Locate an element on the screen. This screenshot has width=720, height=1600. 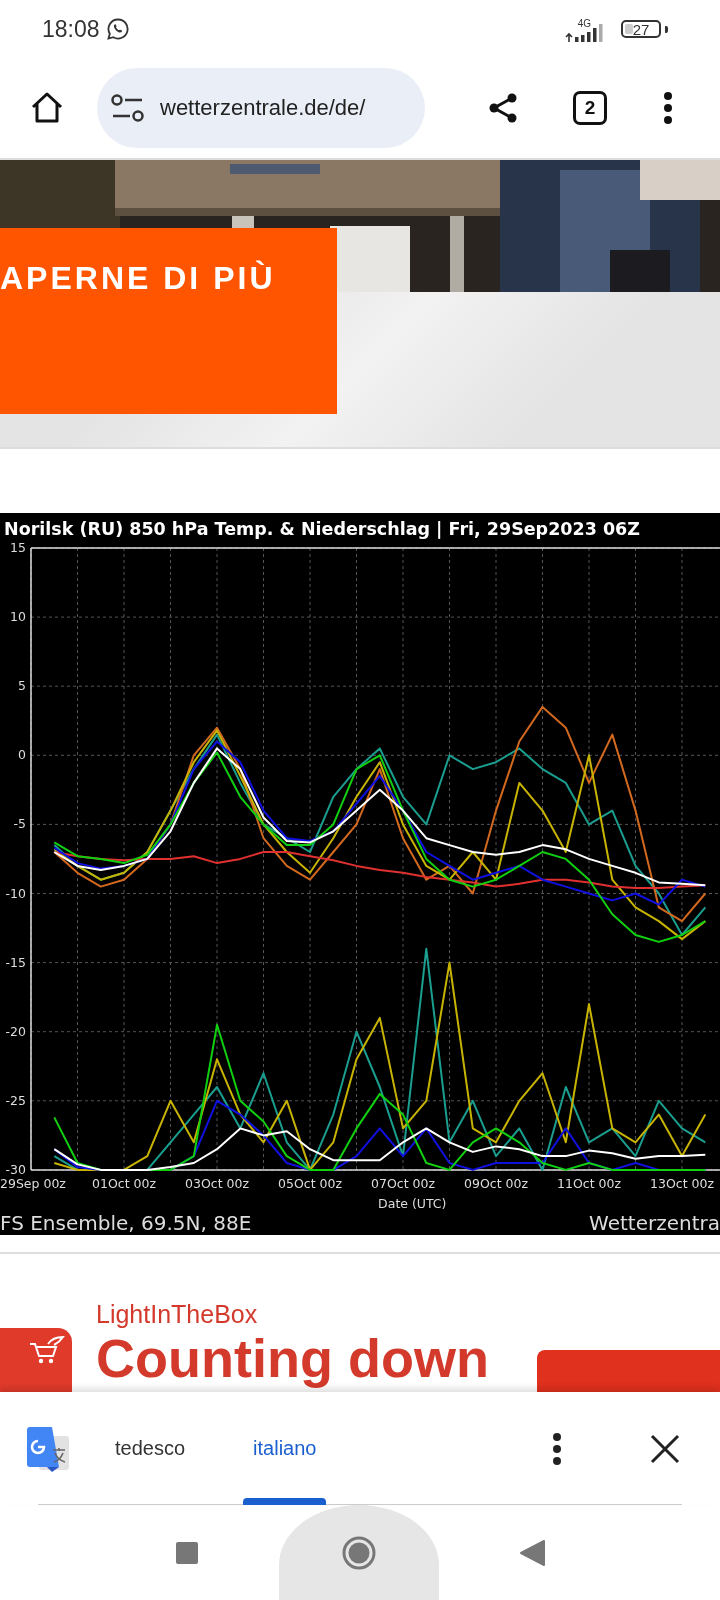
back-icon is located at coordinates (532, 1552).